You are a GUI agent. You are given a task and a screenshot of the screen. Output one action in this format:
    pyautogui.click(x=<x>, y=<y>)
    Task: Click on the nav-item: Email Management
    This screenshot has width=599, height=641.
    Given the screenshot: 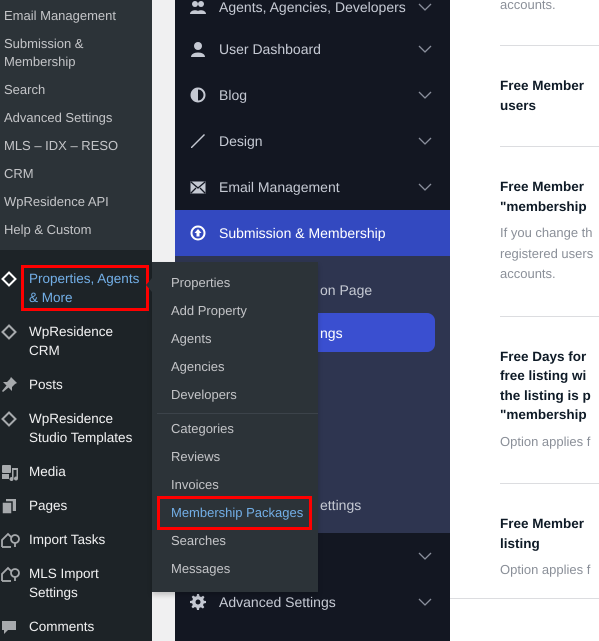 What is the action you would take?
    pyautogui.click(x=318, y=187)
    